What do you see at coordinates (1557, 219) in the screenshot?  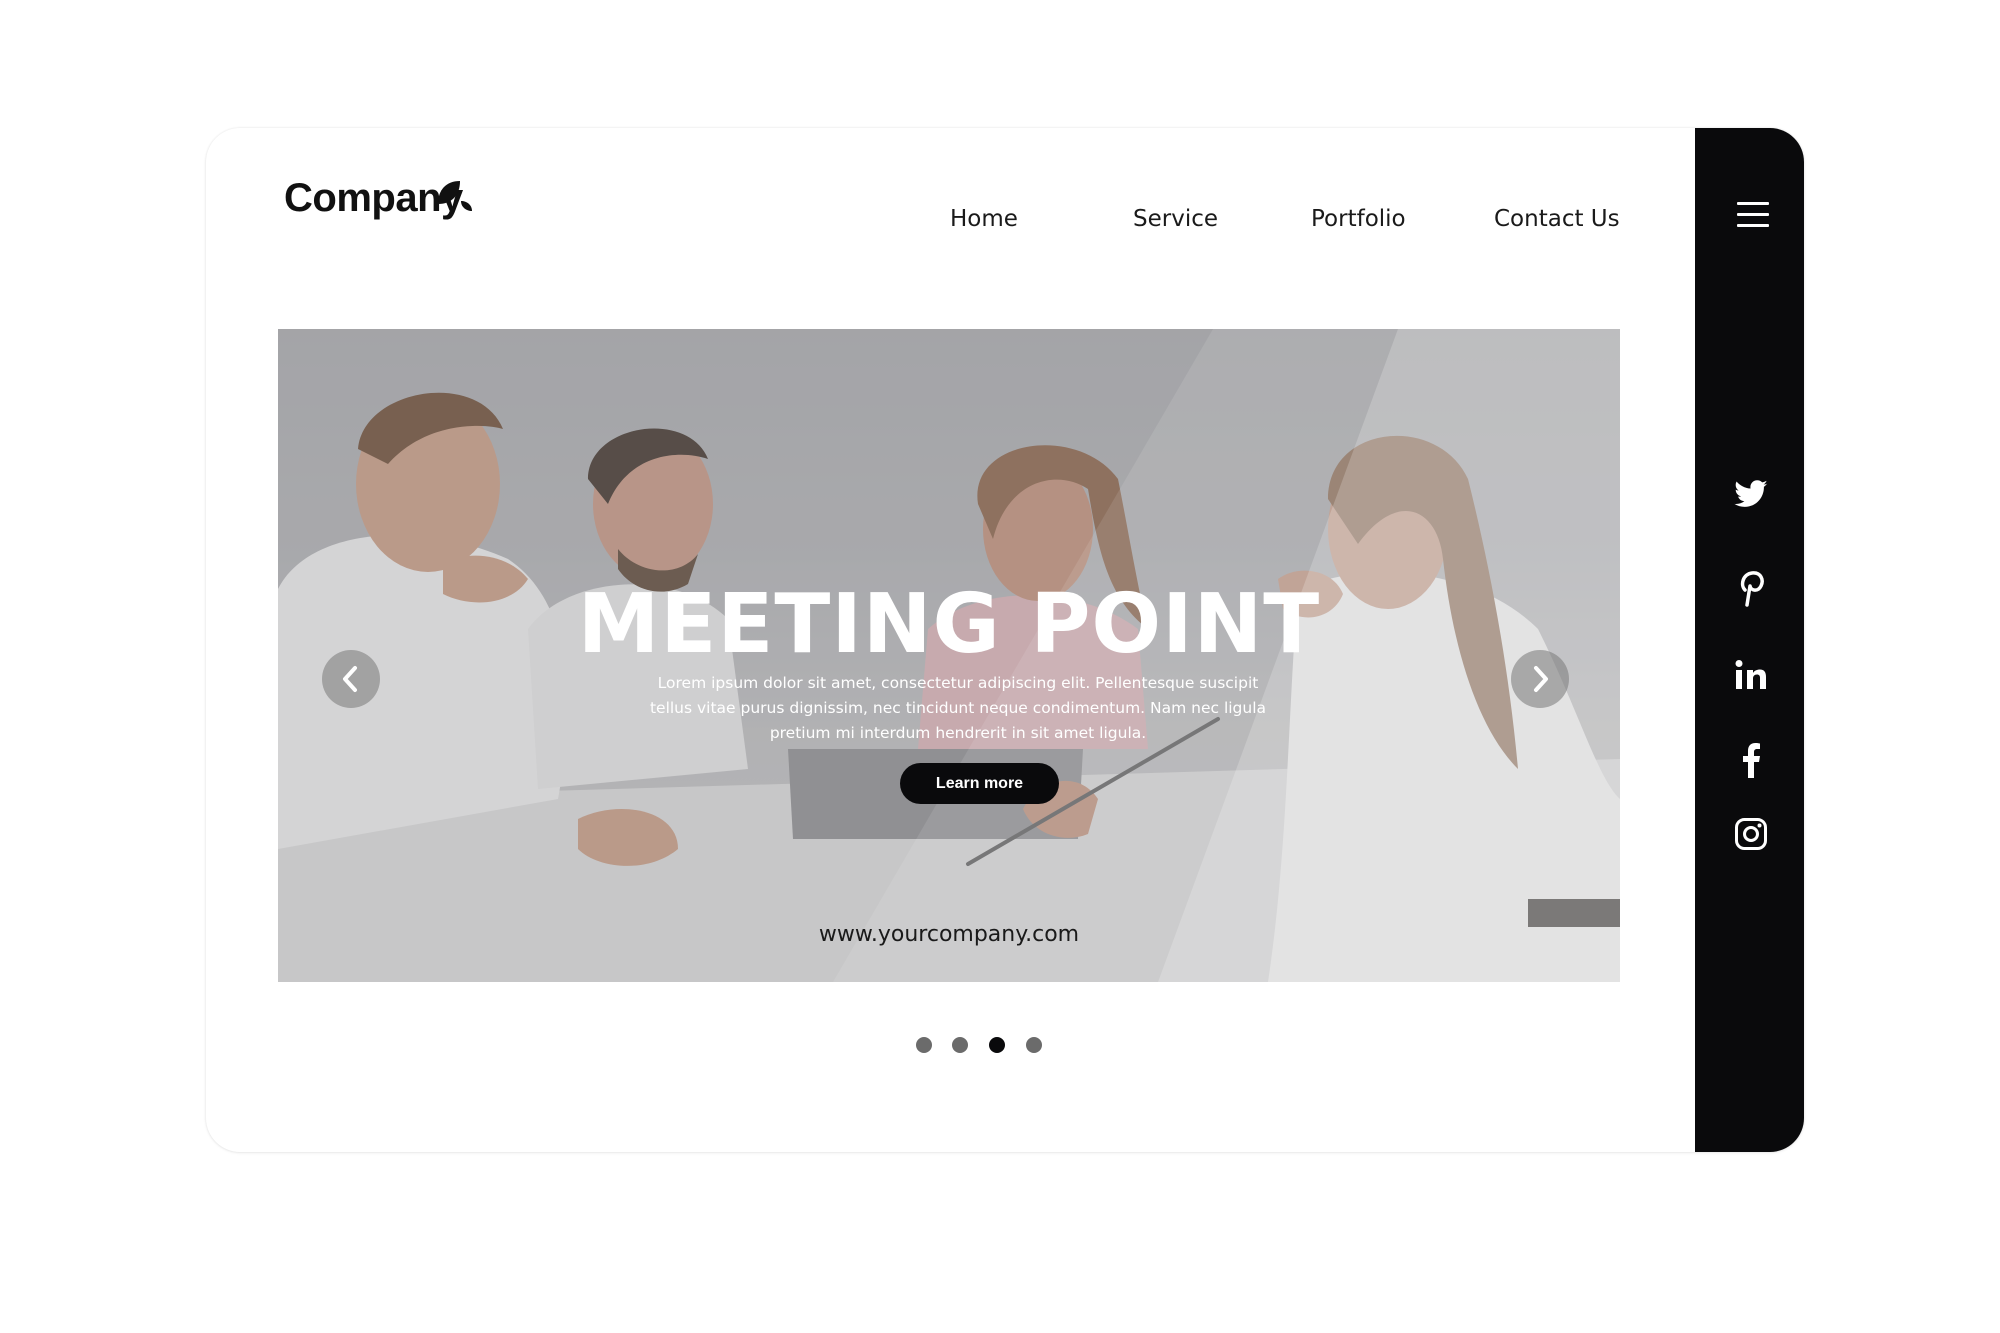 I see `nav-contact-us: Contact Us` at bounding box center [1557, 219].